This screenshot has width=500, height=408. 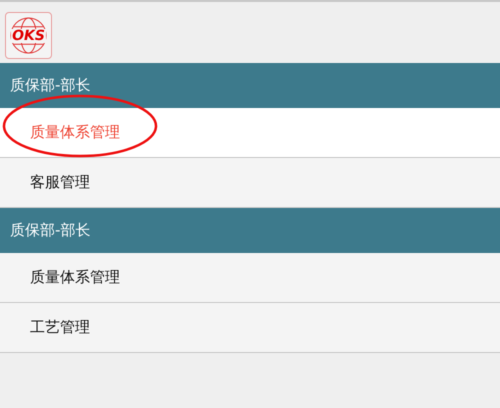 What do you see at coordinates (250, 183) in the screenshot?
I see `menu-item: 客服管理` at bounding box center [250, 183].